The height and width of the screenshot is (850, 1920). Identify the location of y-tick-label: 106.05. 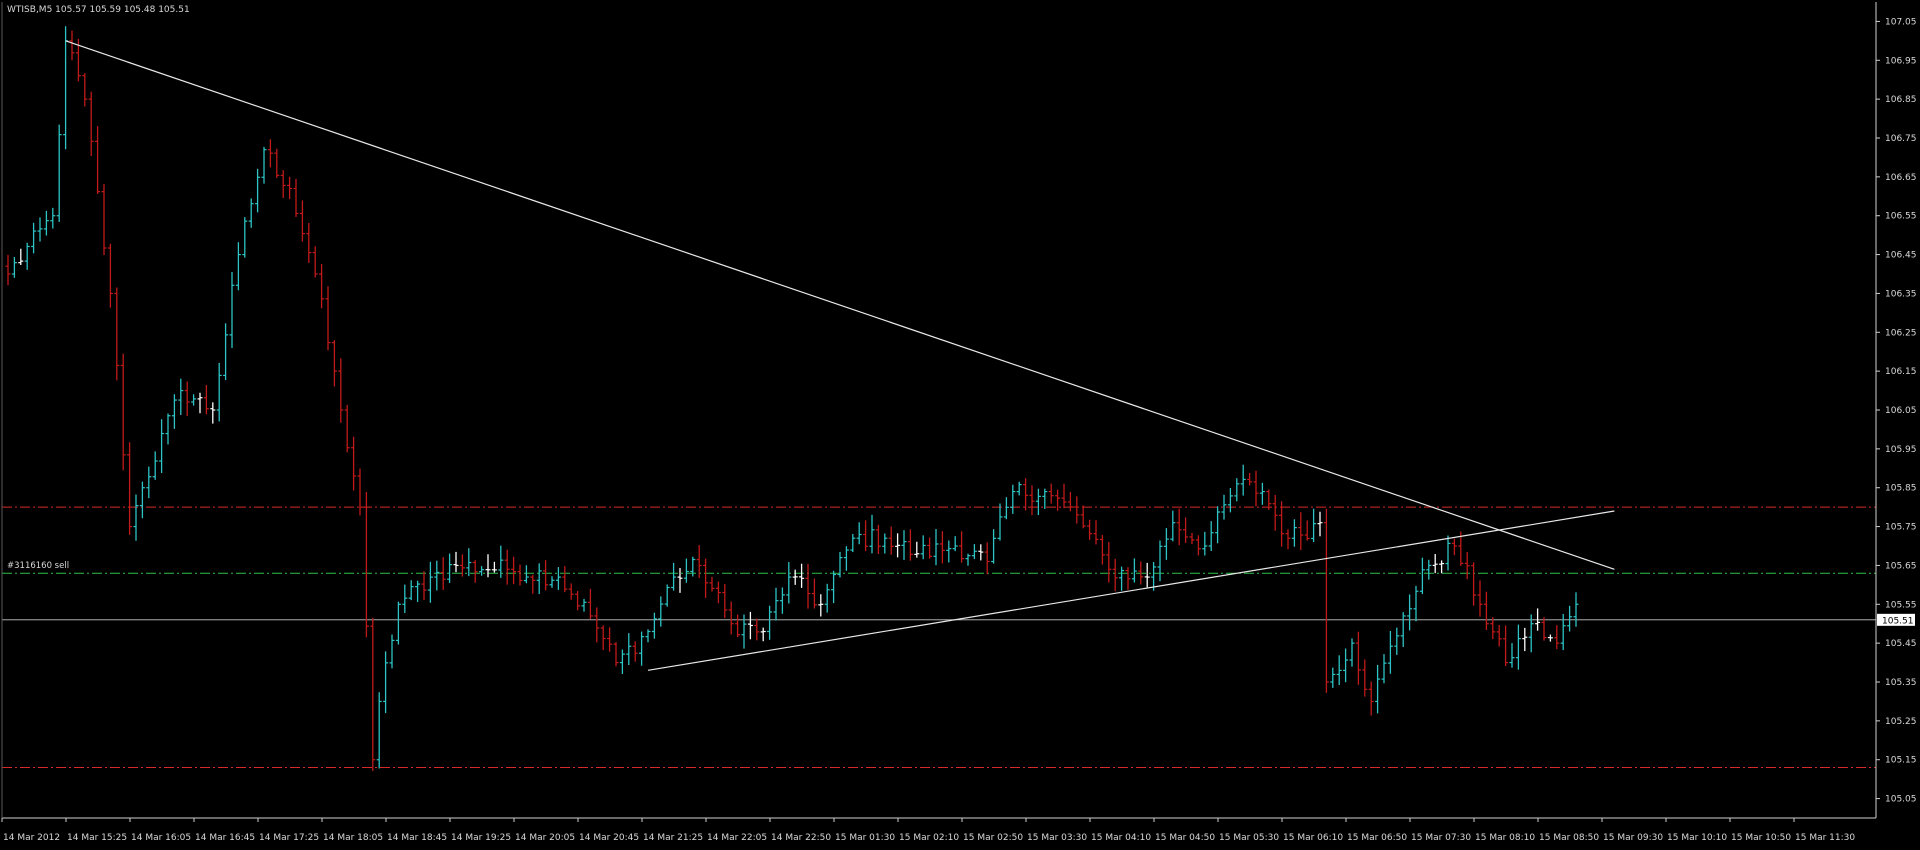
(1901, 411).